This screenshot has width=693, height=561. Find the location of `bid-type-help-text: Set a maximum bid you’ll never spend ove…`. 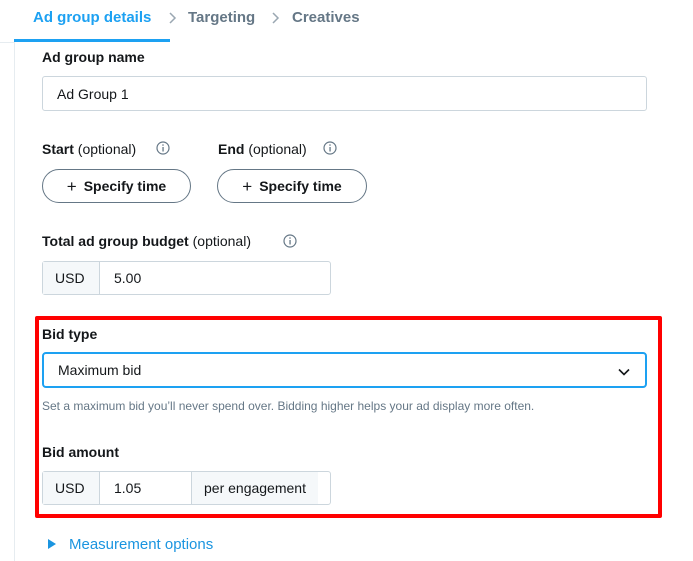

bid-type-help-text: Set a maximum bid you’ll never spend ove… is located at coordinates (288, 406).